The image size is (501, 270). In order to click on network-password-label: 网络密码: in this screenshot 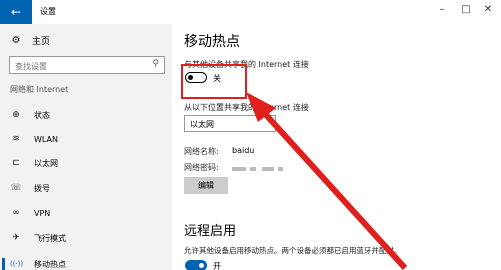, I will do `click(201, 167)`.